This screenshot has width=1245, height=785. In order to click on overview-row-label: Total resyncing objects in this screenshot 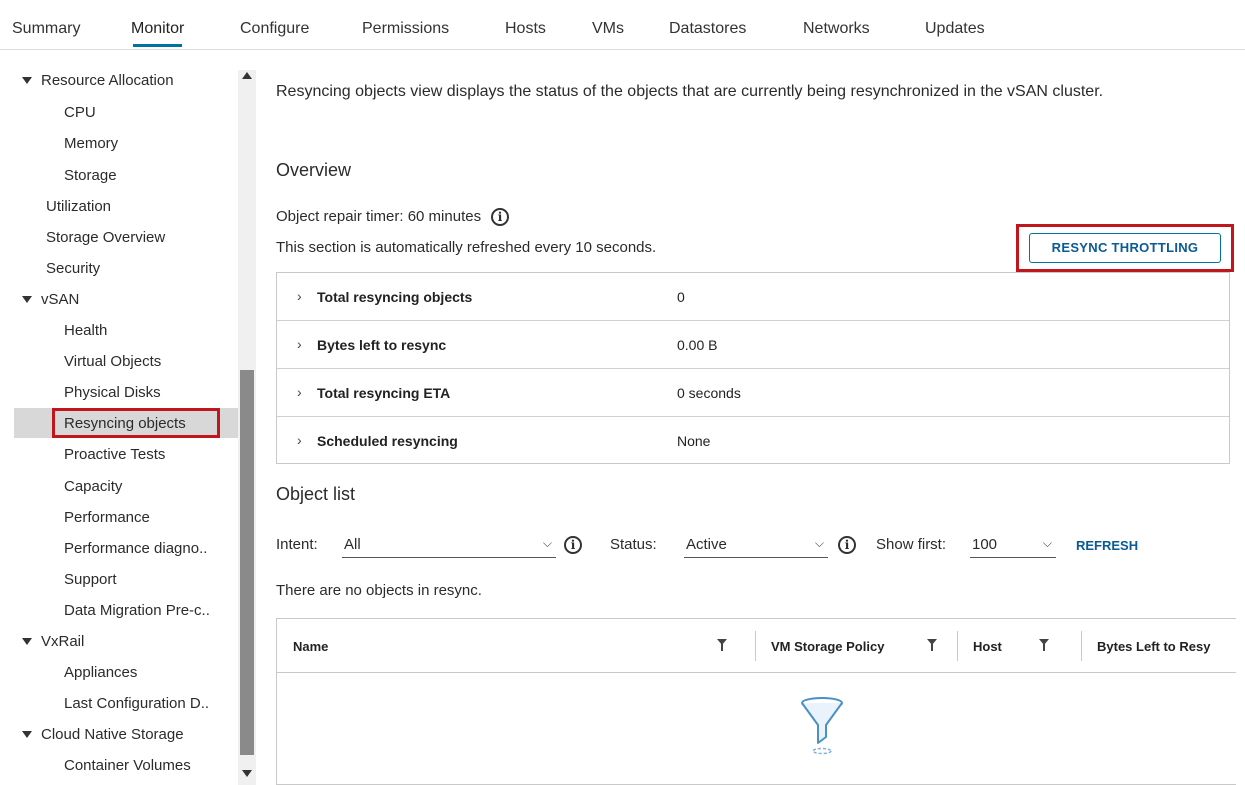, I will do `click(395, 297)`.